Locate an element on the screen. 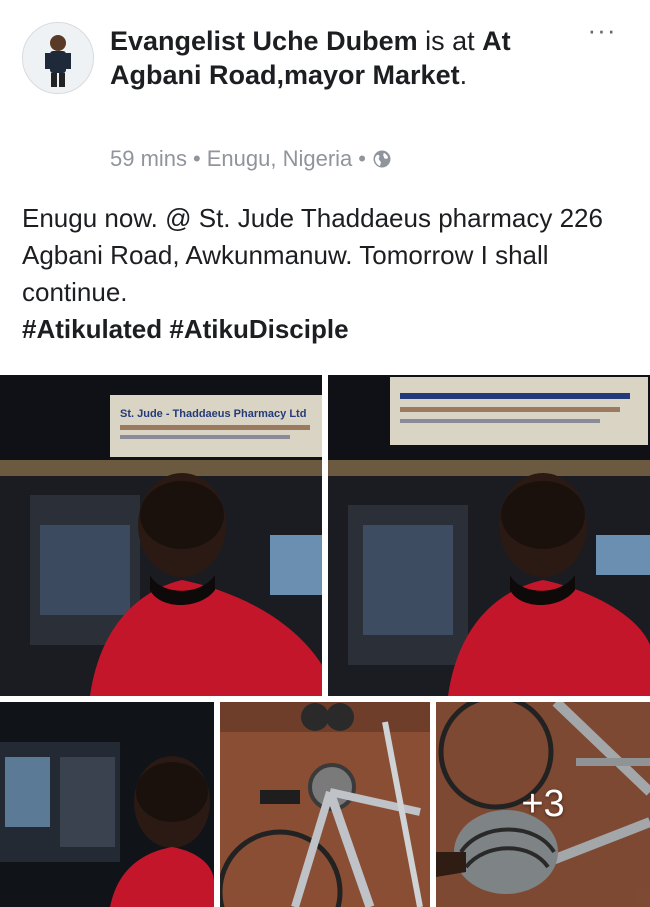 The height and width of the screenshot is (907, 650). checkin-connector: is at is located at coordinates (450, 41).